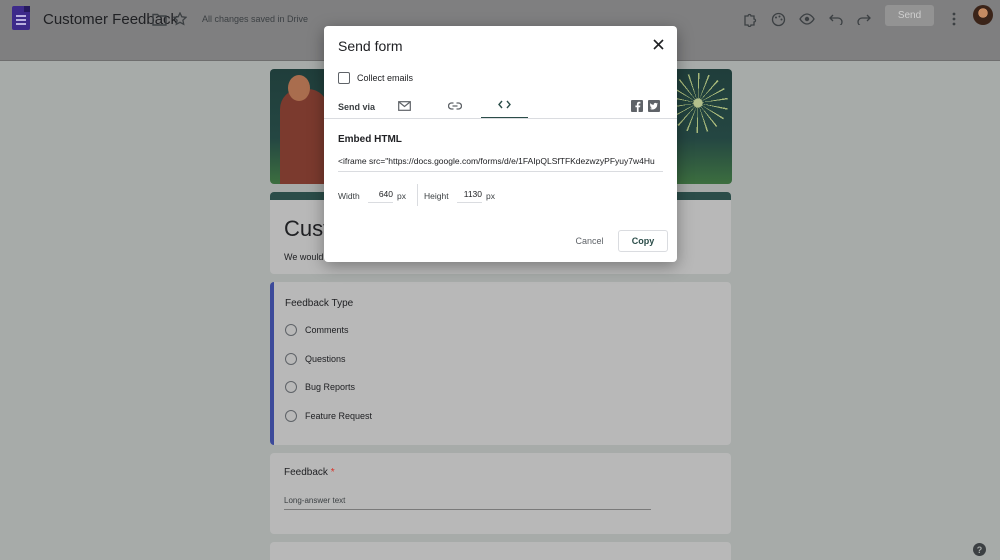  Describe the element at coordinates (357, 107) in the screenshot. I see `send-via-label: Send via` at that location.